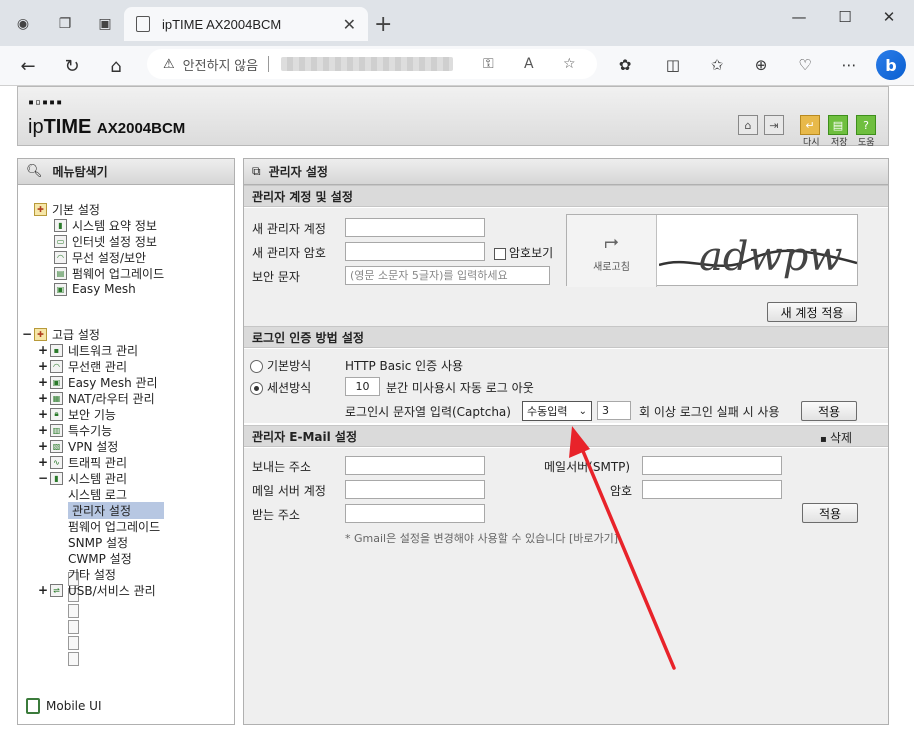 The image size is (914, 751). Describe the element at coordinates (415, 513) in the screenshot. I see `receiver-input` at that location.